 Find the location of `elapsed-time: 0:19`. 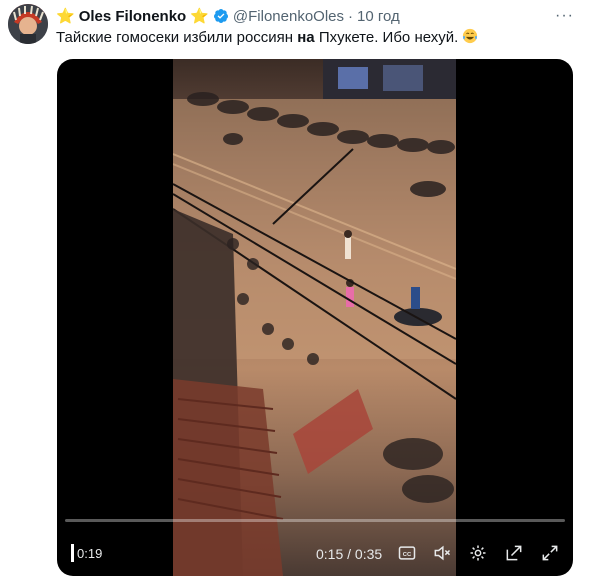

elapsed-time: 0:19 is located at coordinates (90, 553).